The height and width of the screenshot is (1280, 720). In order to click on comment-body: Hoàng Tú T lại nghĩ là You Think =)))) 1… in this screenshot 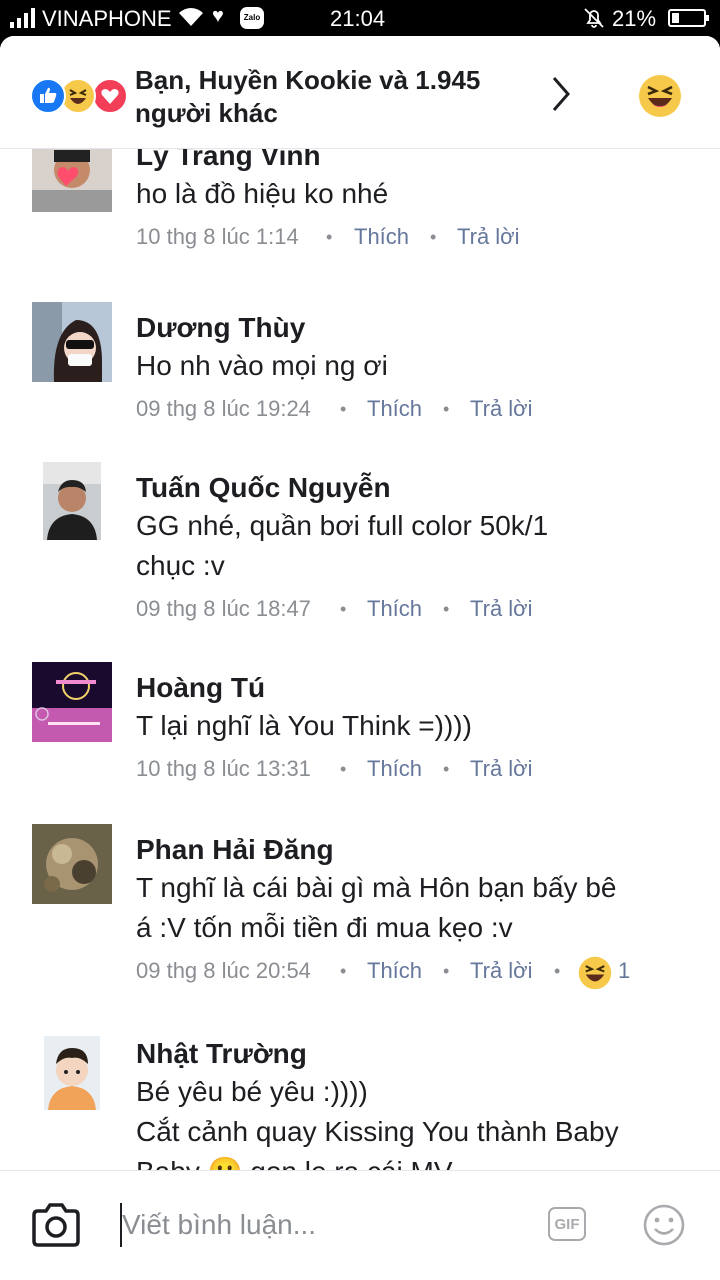, I will do `click(416, 729)`.